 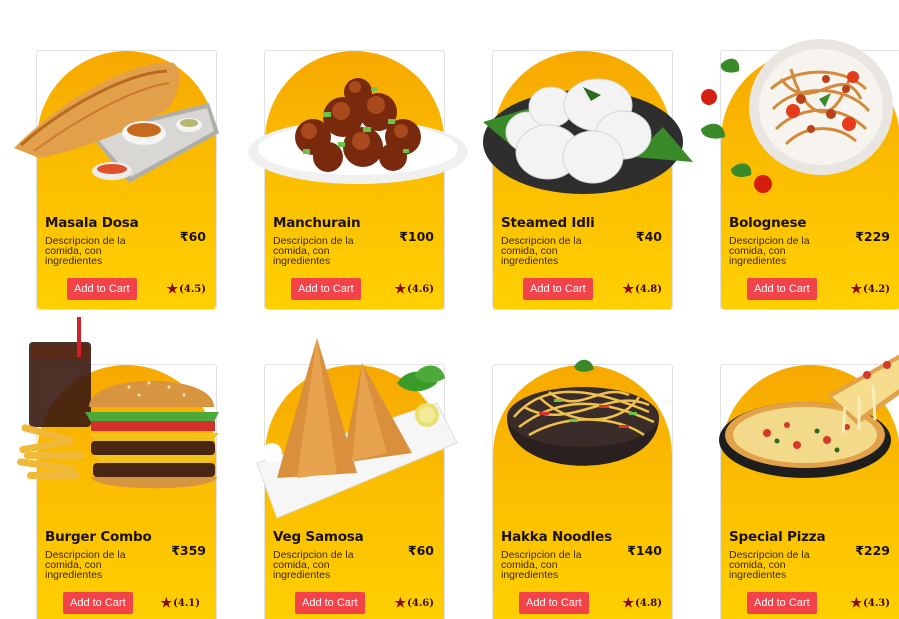 I want to click on food-name: Burger Combo, so click(x=98, y=537).